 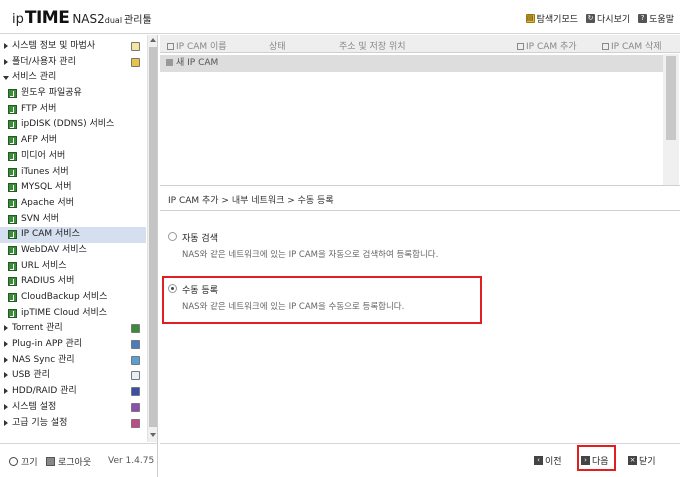 What do you see at coordinates (54, 46) in the screenshot?
I see `sidebar-item-label: 시스템 정보 및 마법사` at bounding box center [54, 46].